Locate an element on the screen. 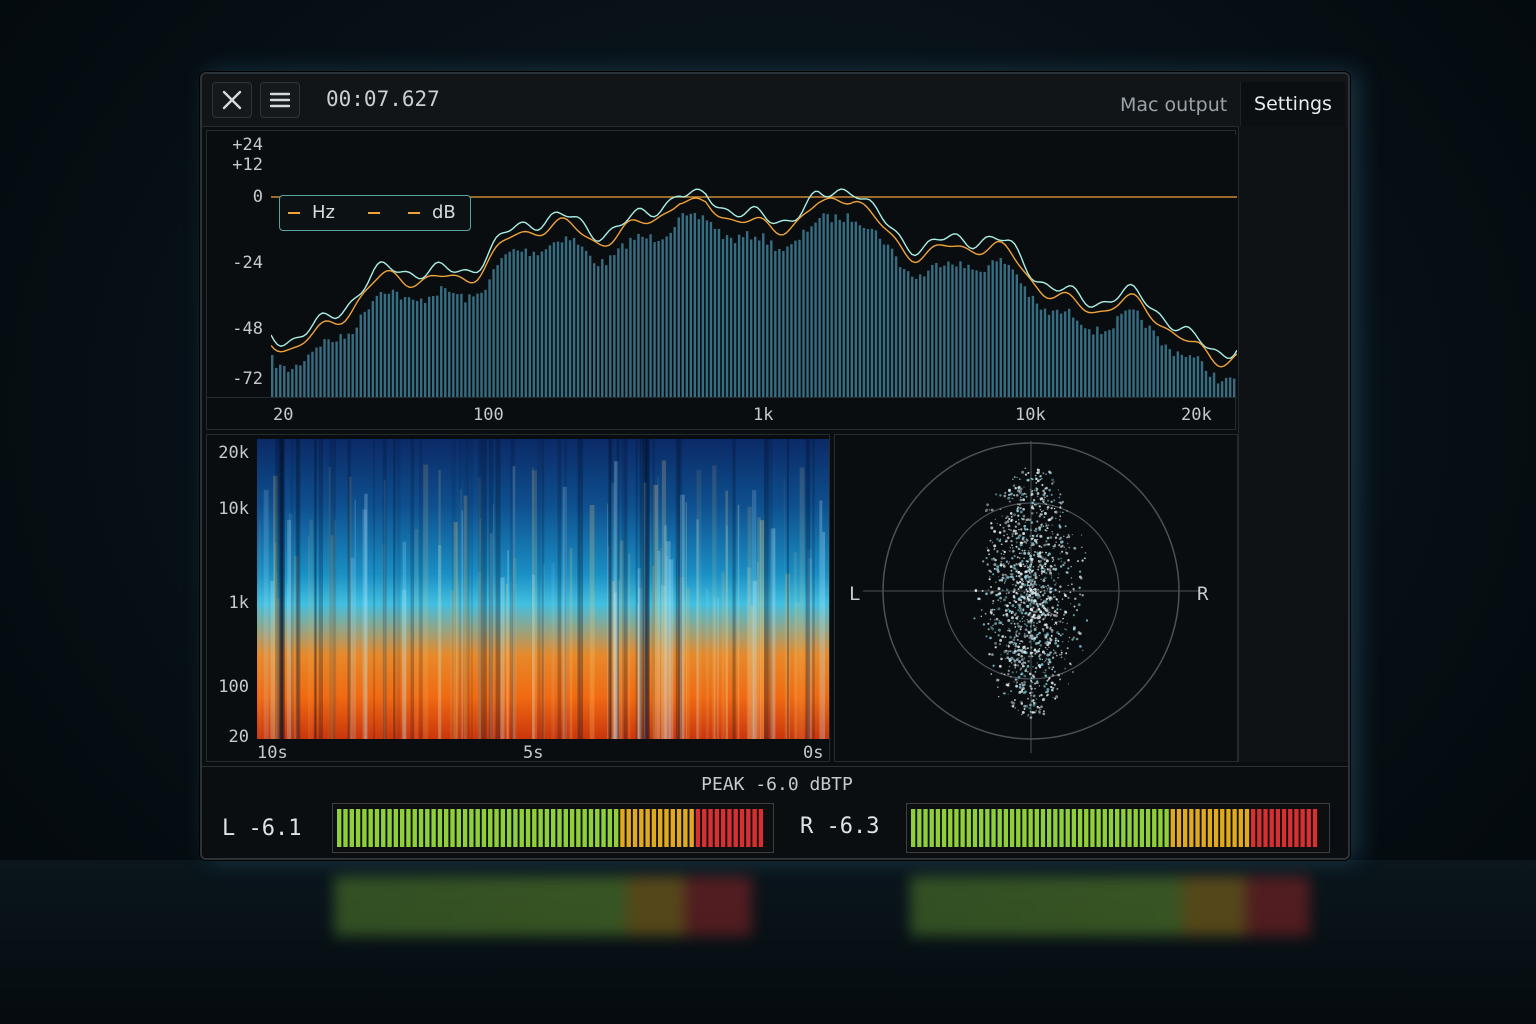 This screenshot has width=1536, height=1024. output-device: Mac output is located at coordinates (1173, 105).